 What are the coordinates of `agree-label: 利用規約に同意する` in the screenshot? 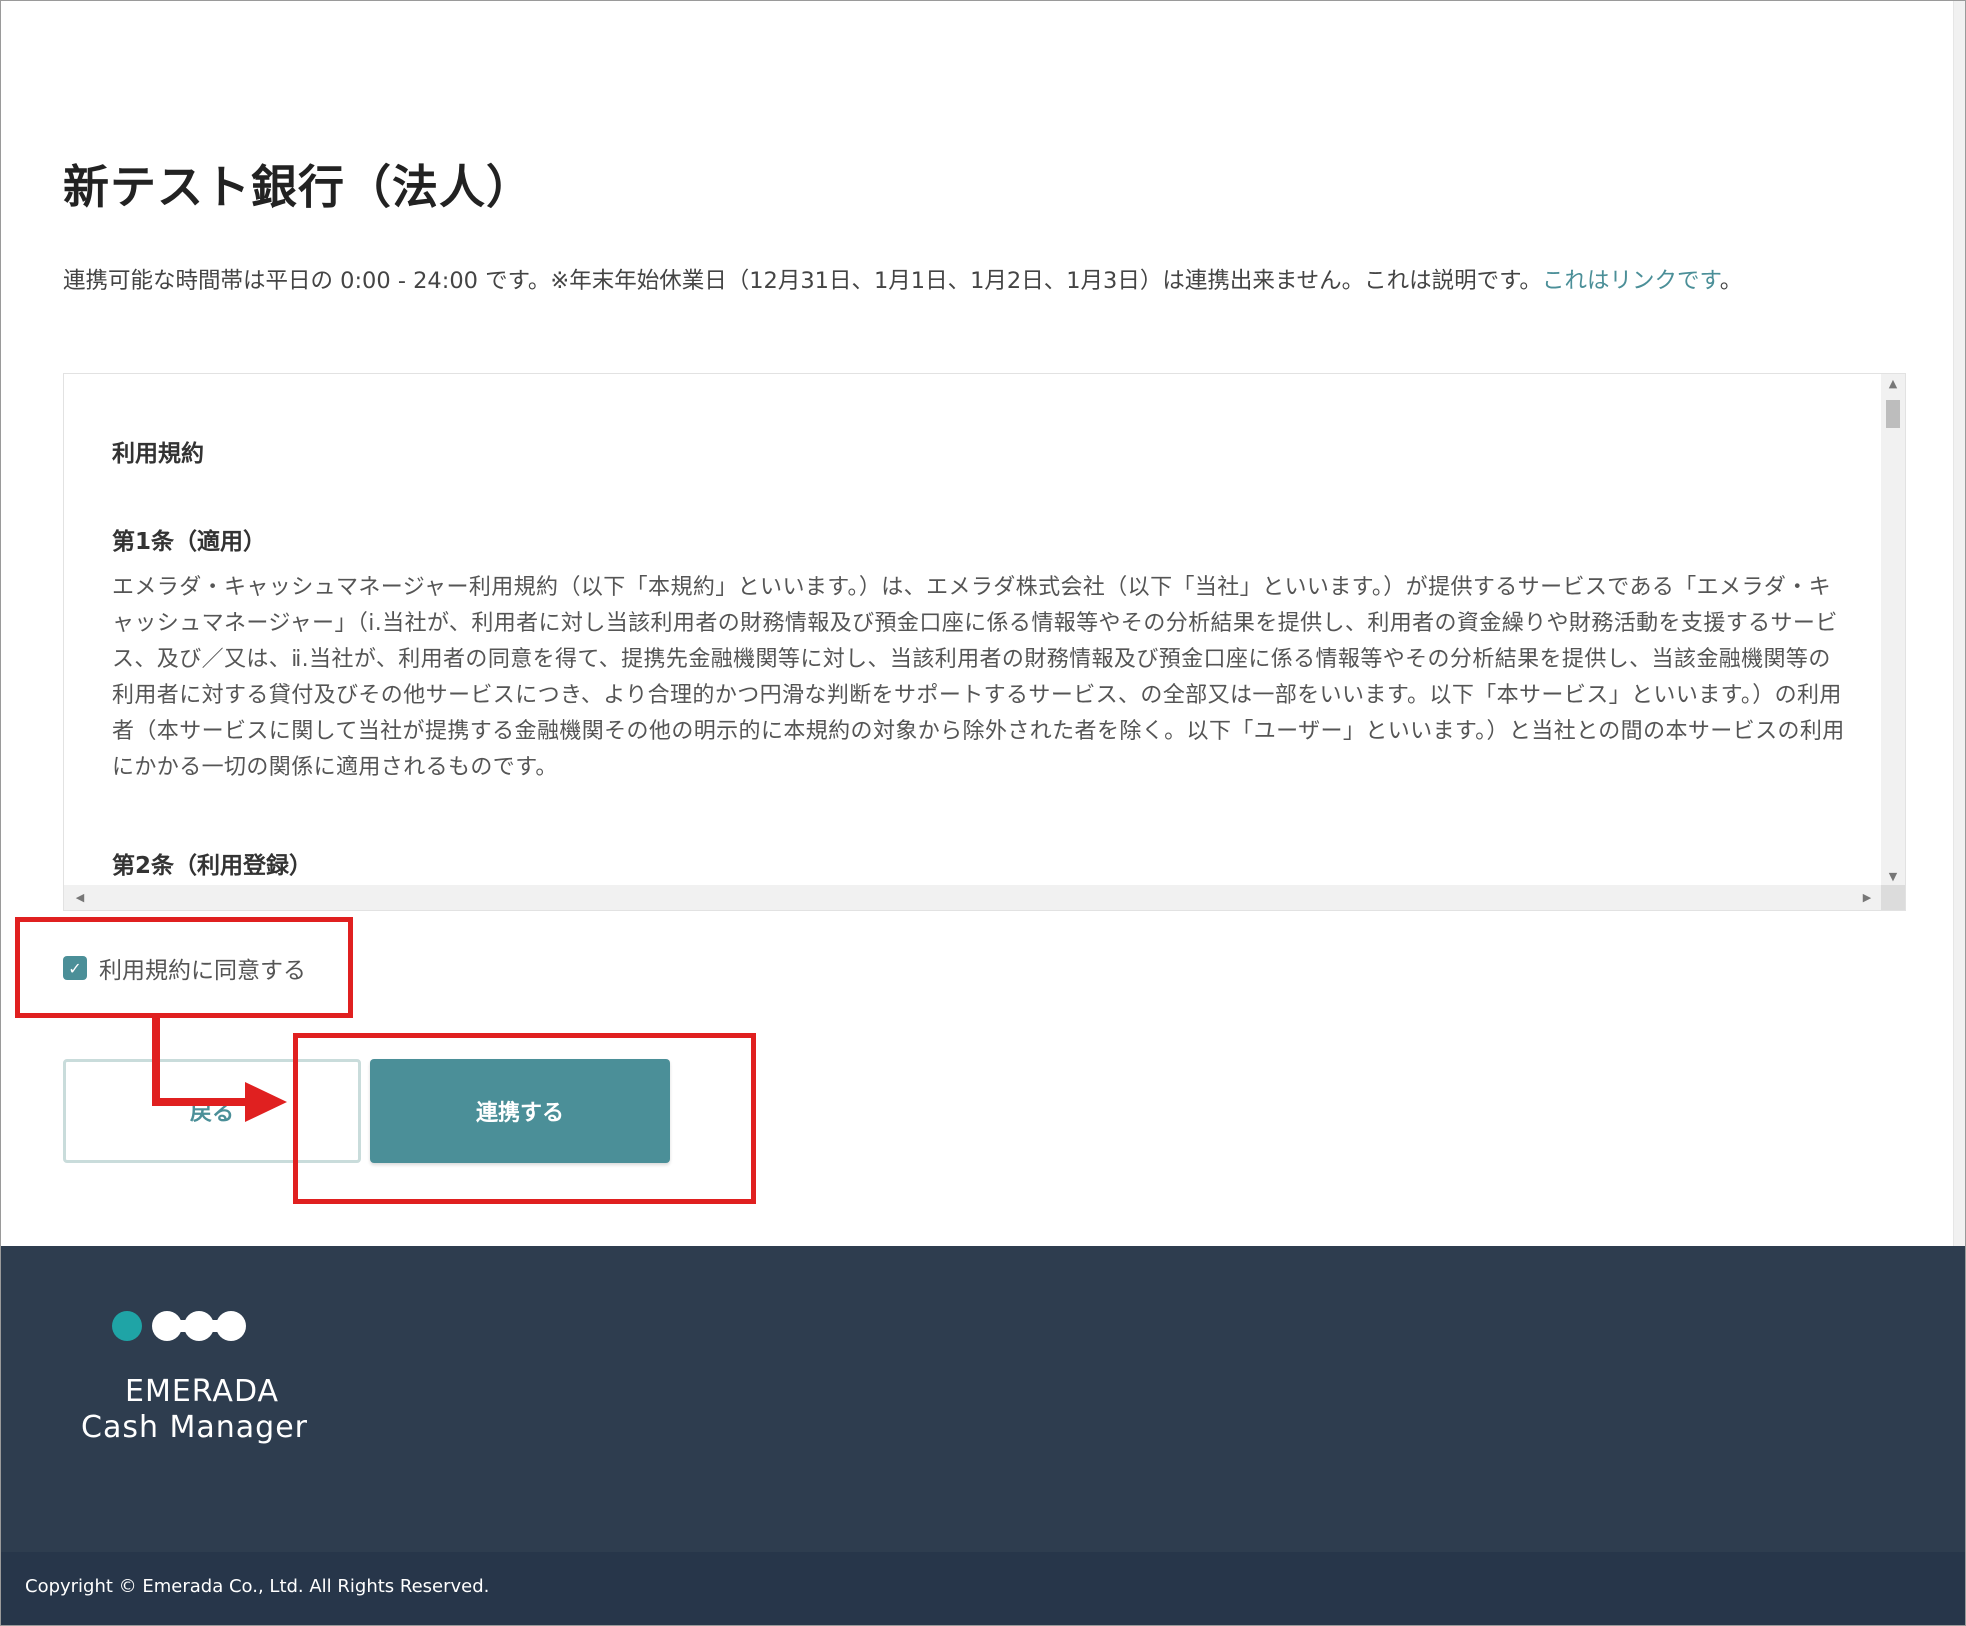 It's located at (202, 971).